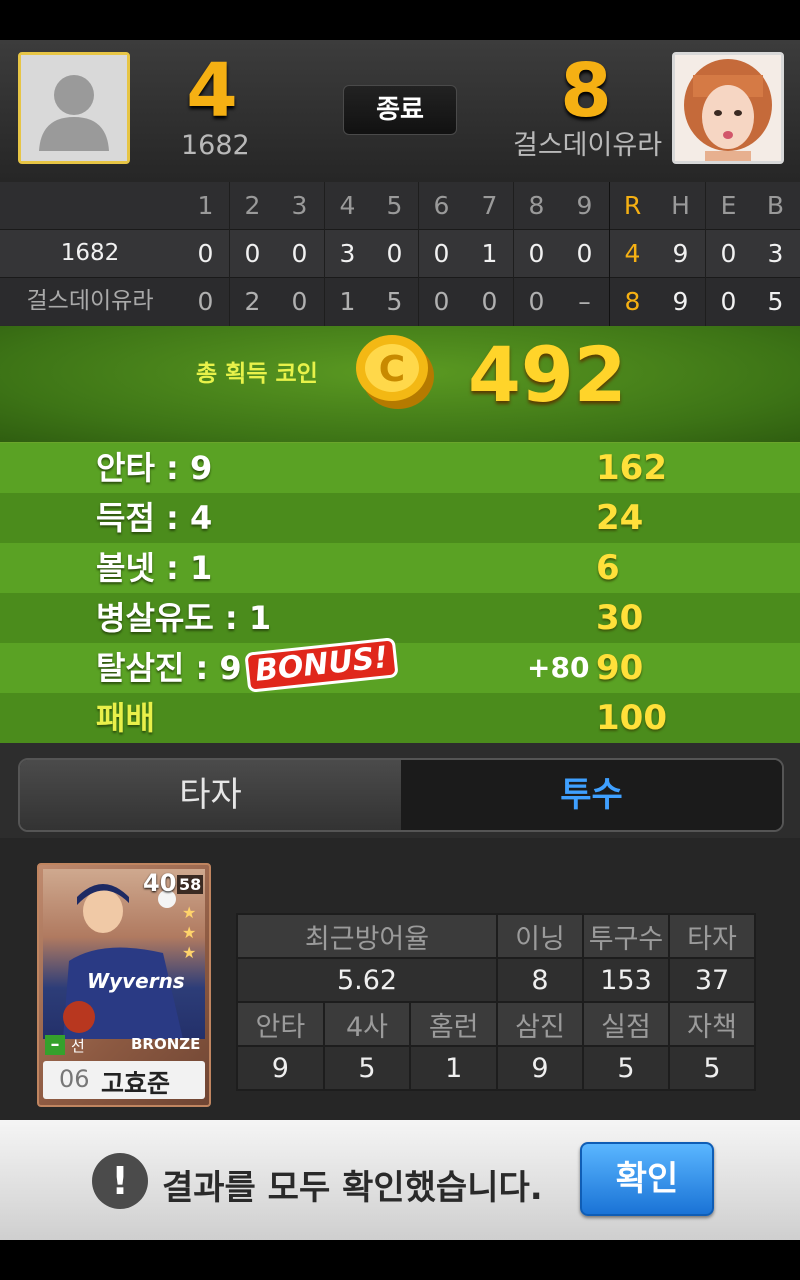 The width and height of the screenshot is (800, 1280). What do you see at coordinates (453, 1024) in the screenshot?
I see `table-header: 홈런` at bounding box center [453, 1024].